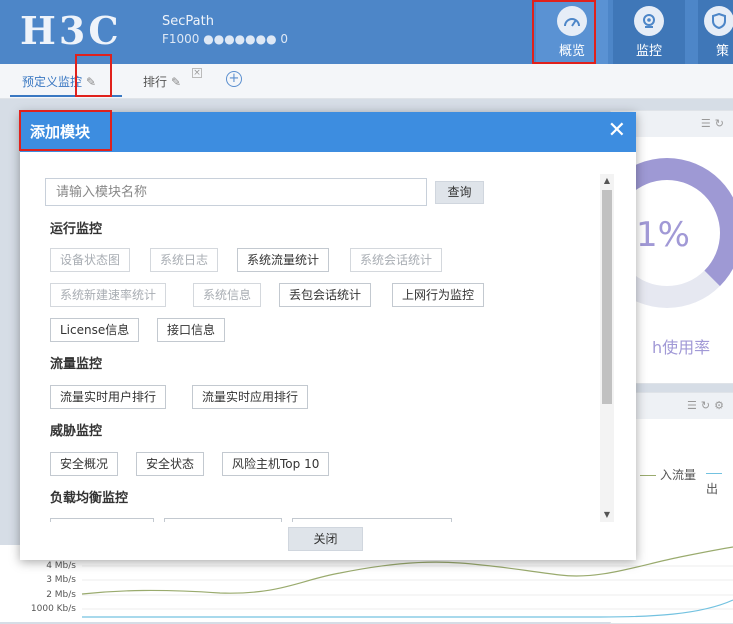  I want to click on product-model: F1000 ●●●●●●● 0, so click(225, 39).